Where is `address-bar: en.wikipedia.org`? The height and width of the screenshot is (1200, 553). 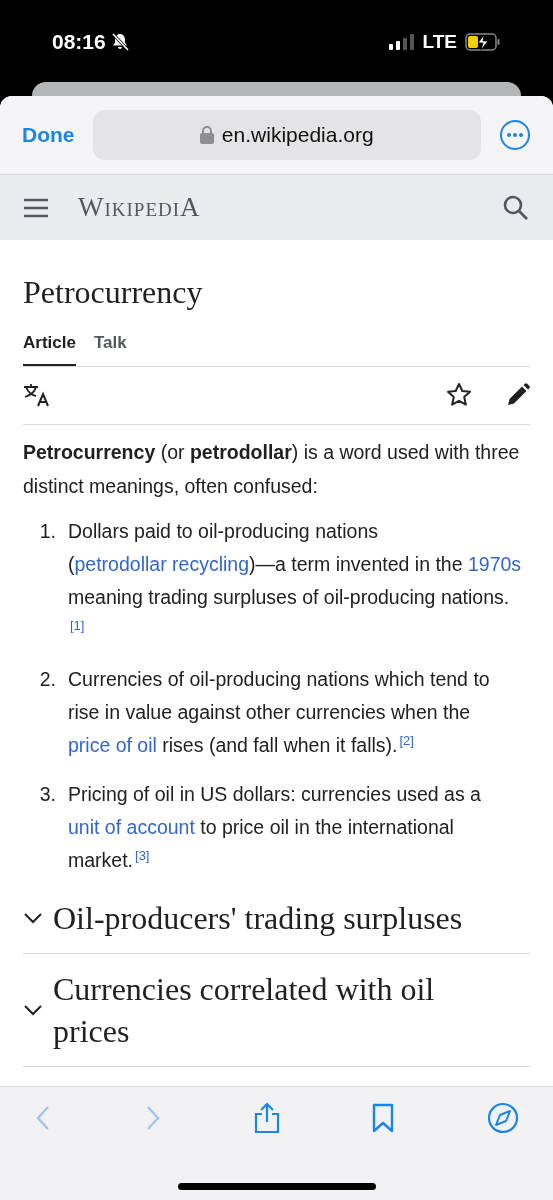 address-bar: en.wikipedia.org is located at coordinates (286, 135).